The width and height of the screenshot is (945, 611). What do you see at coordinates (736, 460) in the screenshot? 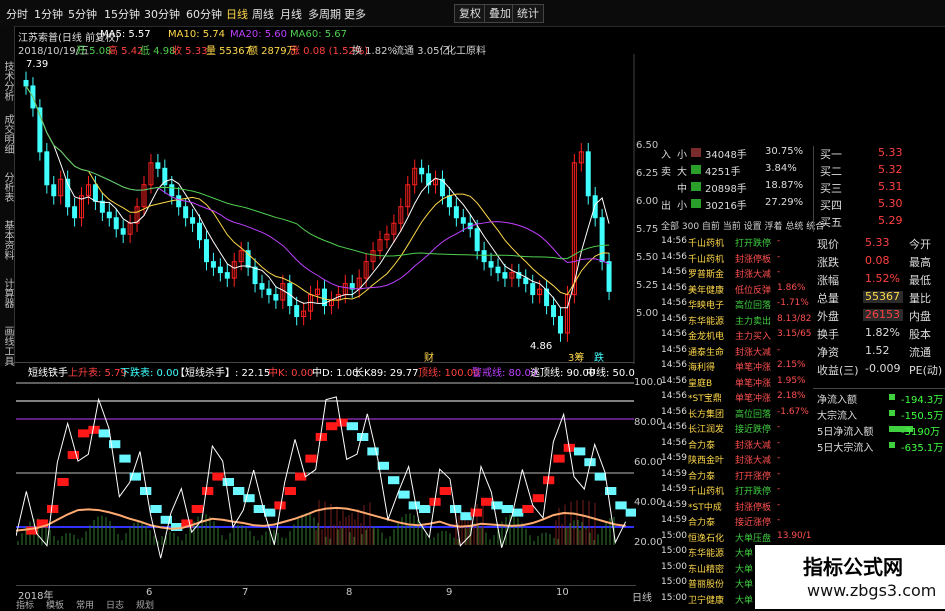
I see `news-row: 14:59 陕西金叶 封涨大减 -` at bounding box center [736, 460].